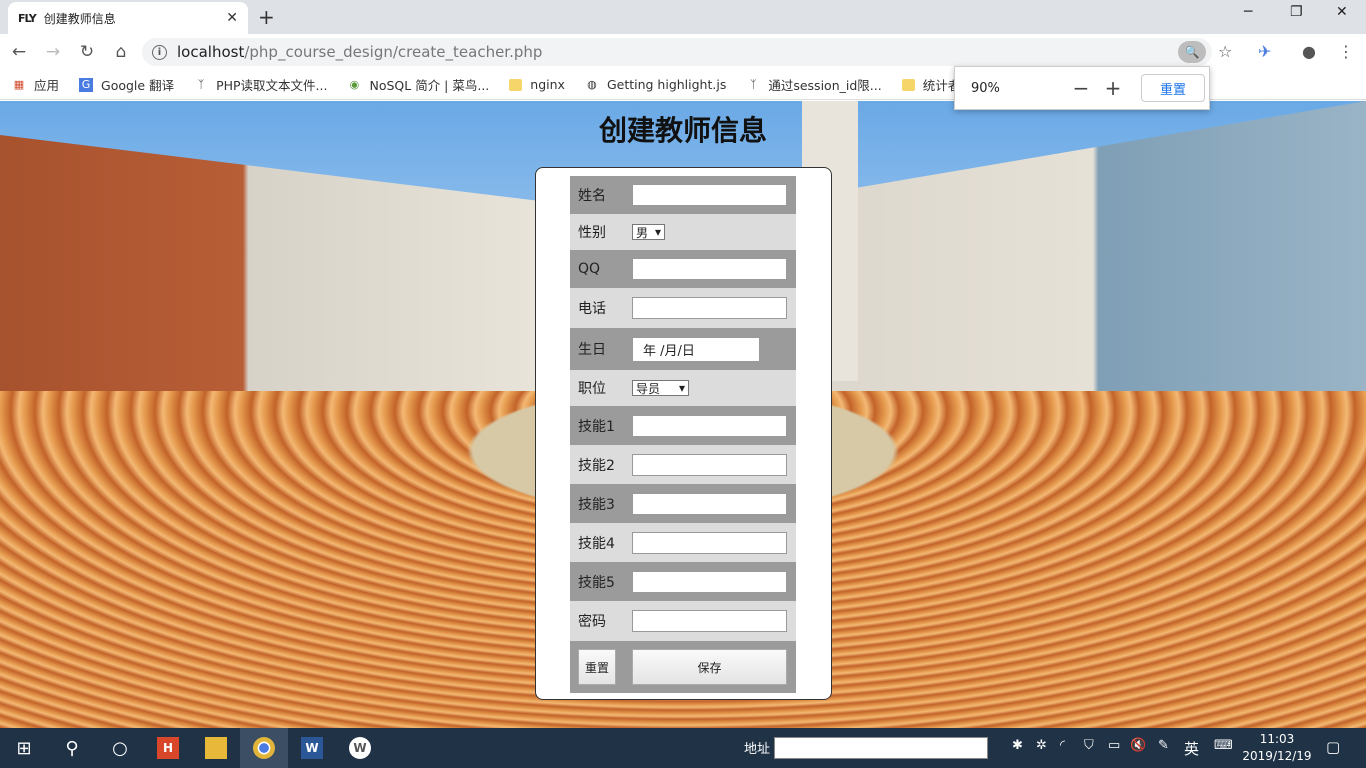 The image size is (1366, 768). Describe the element at coordinates (709, 308) in the screenshot. I see `phone-input` at that location.